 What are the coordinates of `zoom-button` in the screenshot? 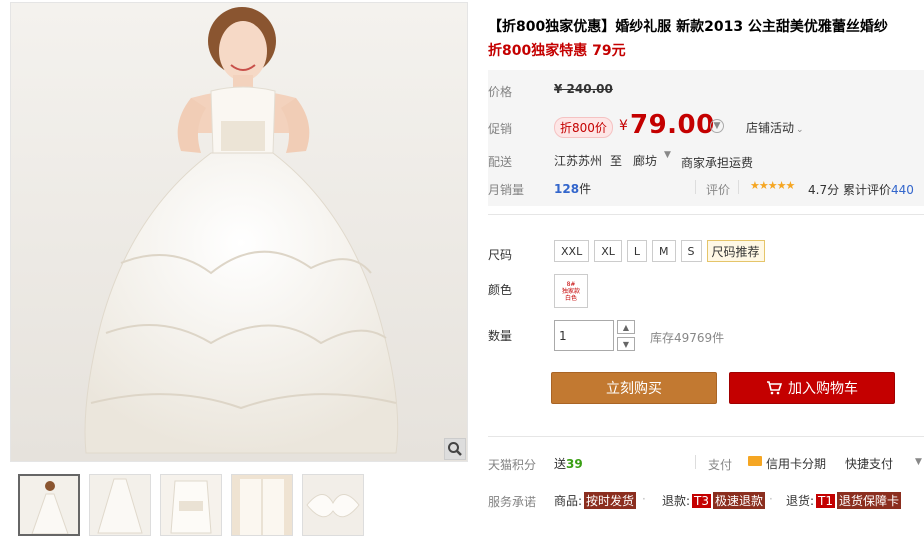 It's located at (455, 449).